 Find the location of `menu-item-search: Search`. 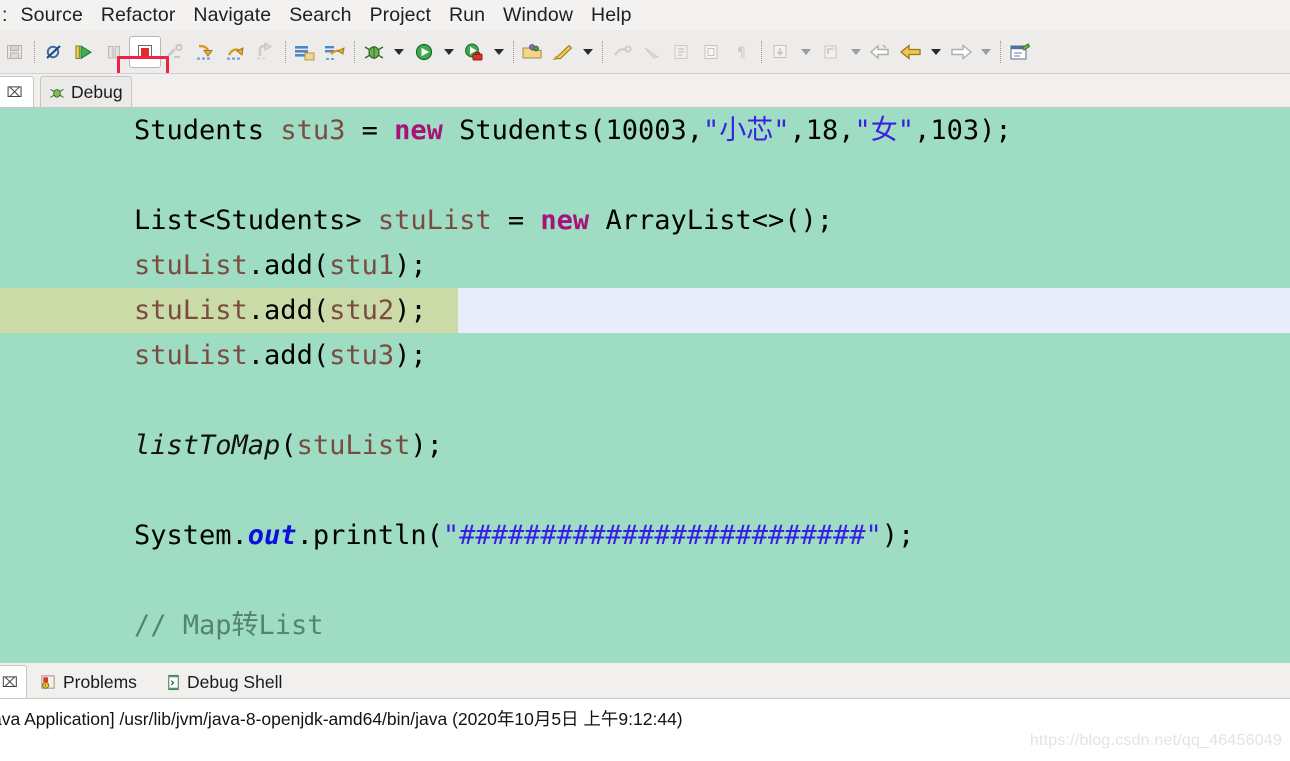

menu-item-search: Search is located at coordinates (320, 15).